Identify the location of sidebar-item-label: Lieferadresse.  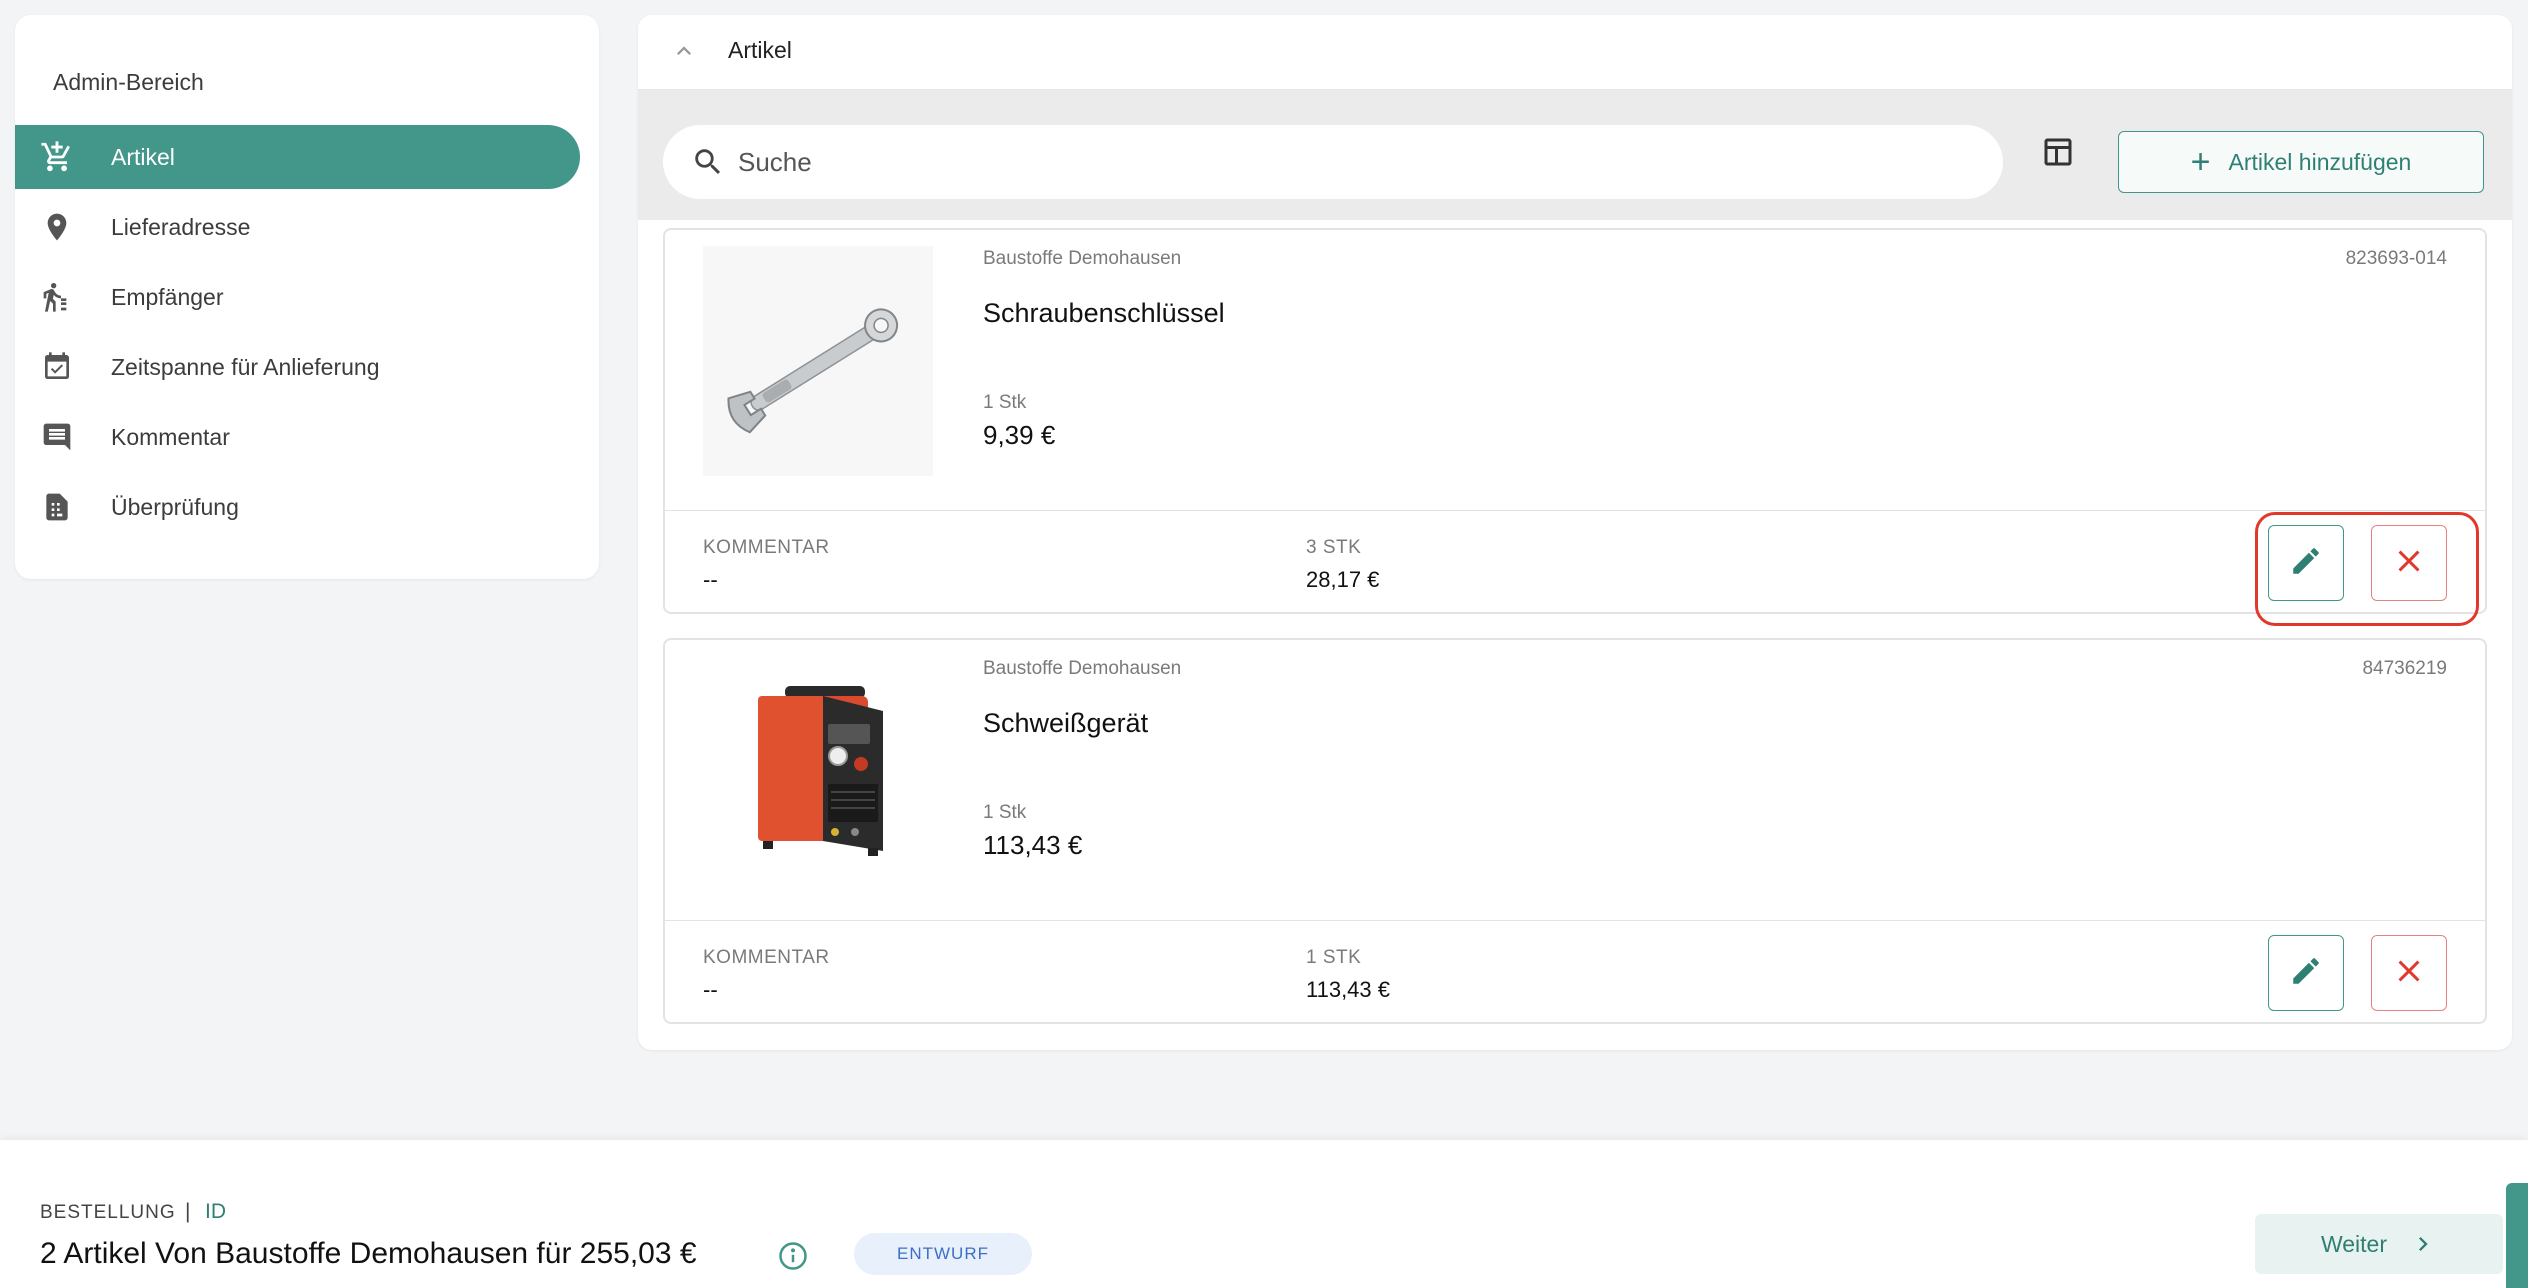
(181, 226).